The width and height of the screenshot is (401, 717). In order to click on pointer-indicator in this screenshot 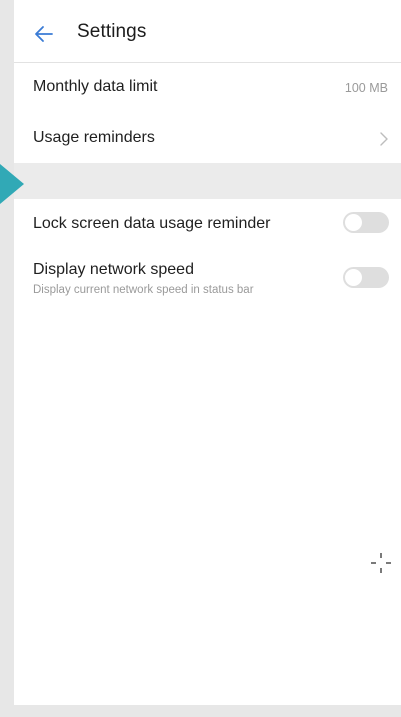, I will do `click(12, 184)`.